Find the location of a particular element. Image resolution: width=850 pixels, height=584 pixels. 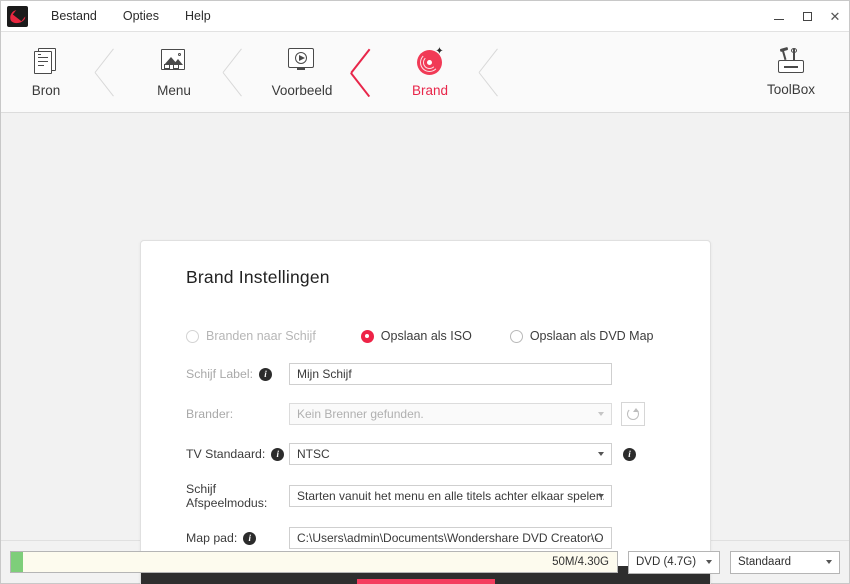

radio-branden-naar-schijf: Branden naar Schijf is located at coordinates (251, 336).